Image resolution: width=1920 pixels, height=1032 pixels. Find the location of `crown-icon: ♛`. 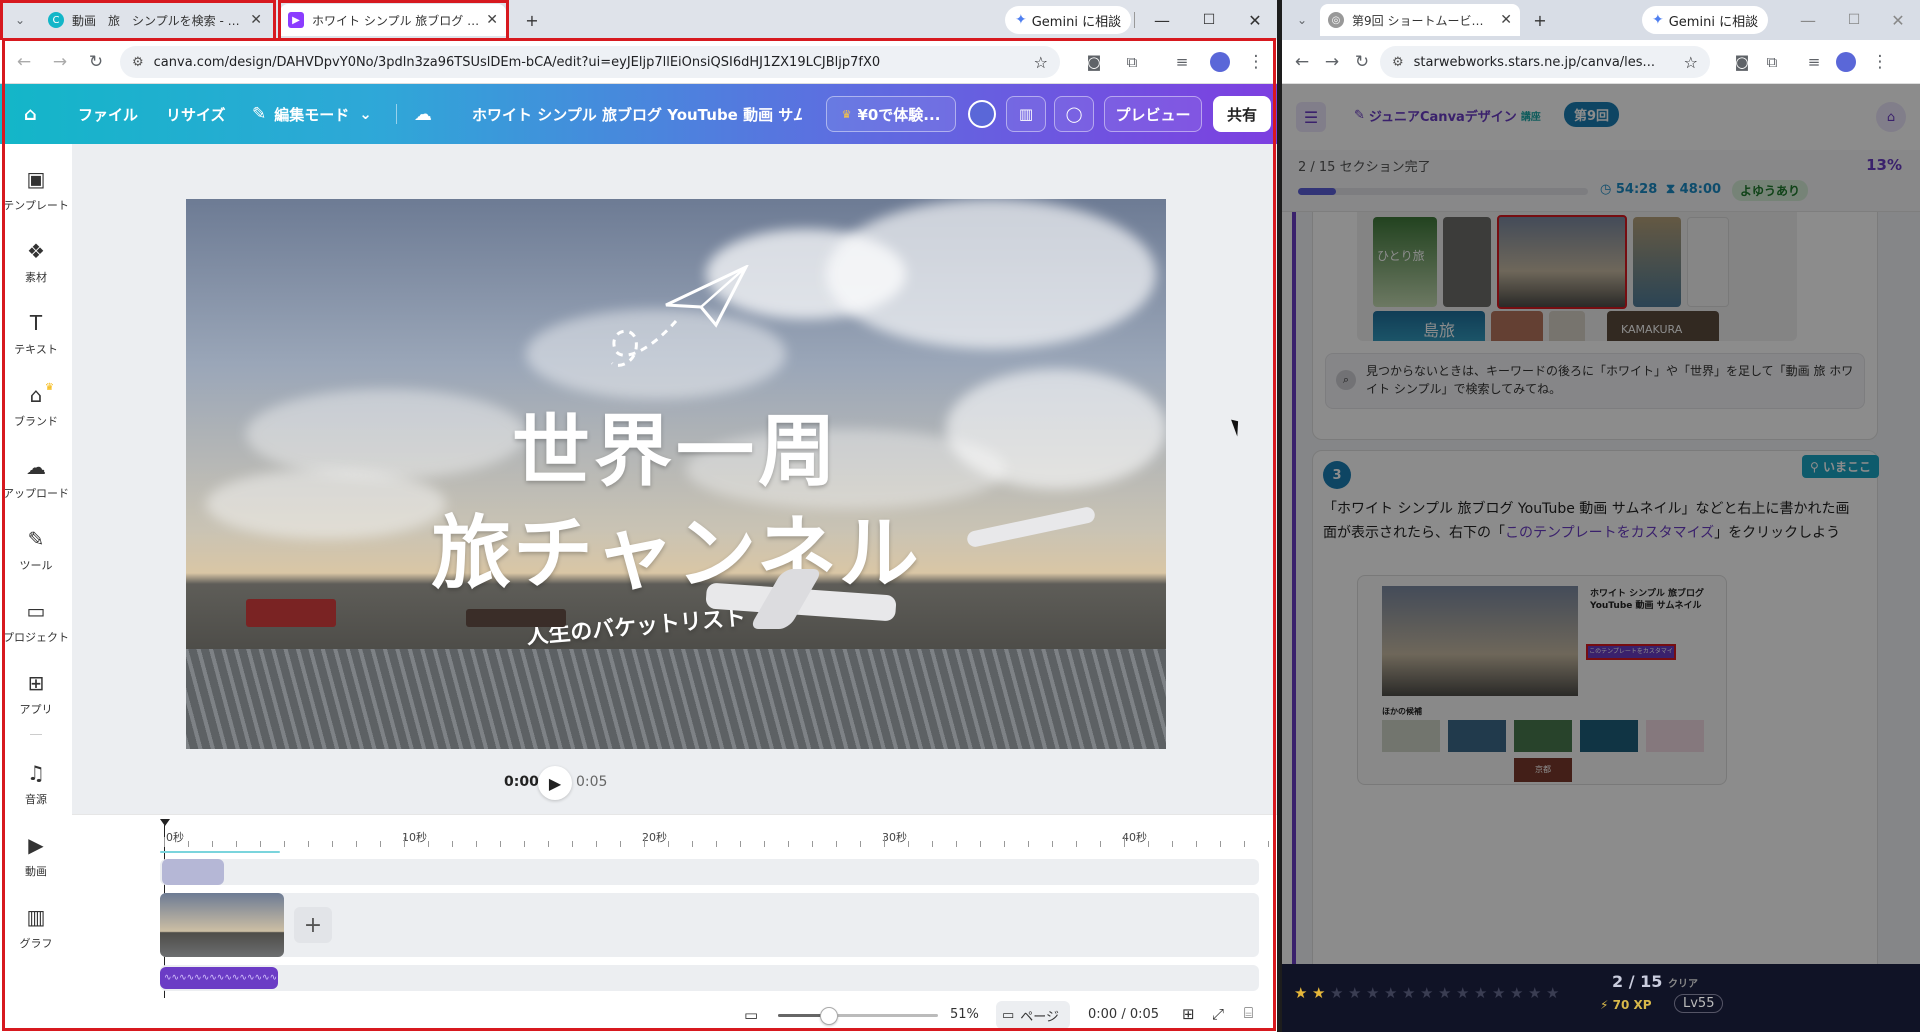

crown-icon: ♛ is located at coordinates (49, 387).